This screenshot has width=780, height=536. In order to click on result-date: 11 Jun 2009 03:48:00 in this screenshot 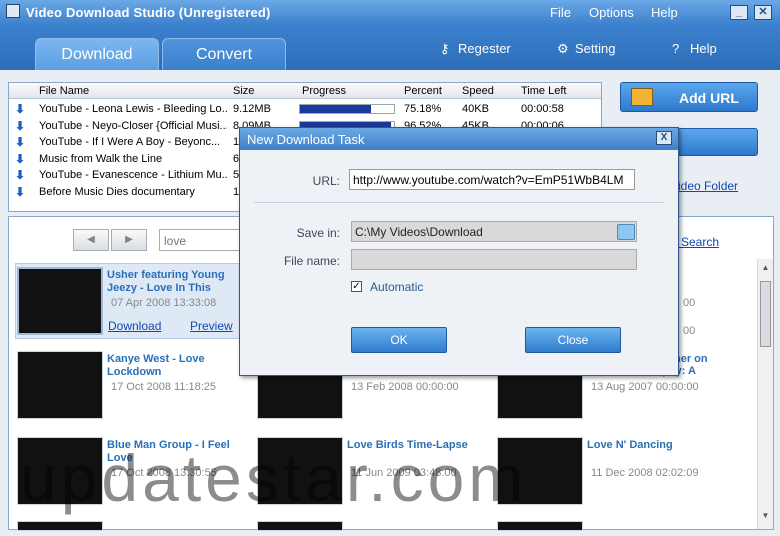, I will do `click(404, 473)`.